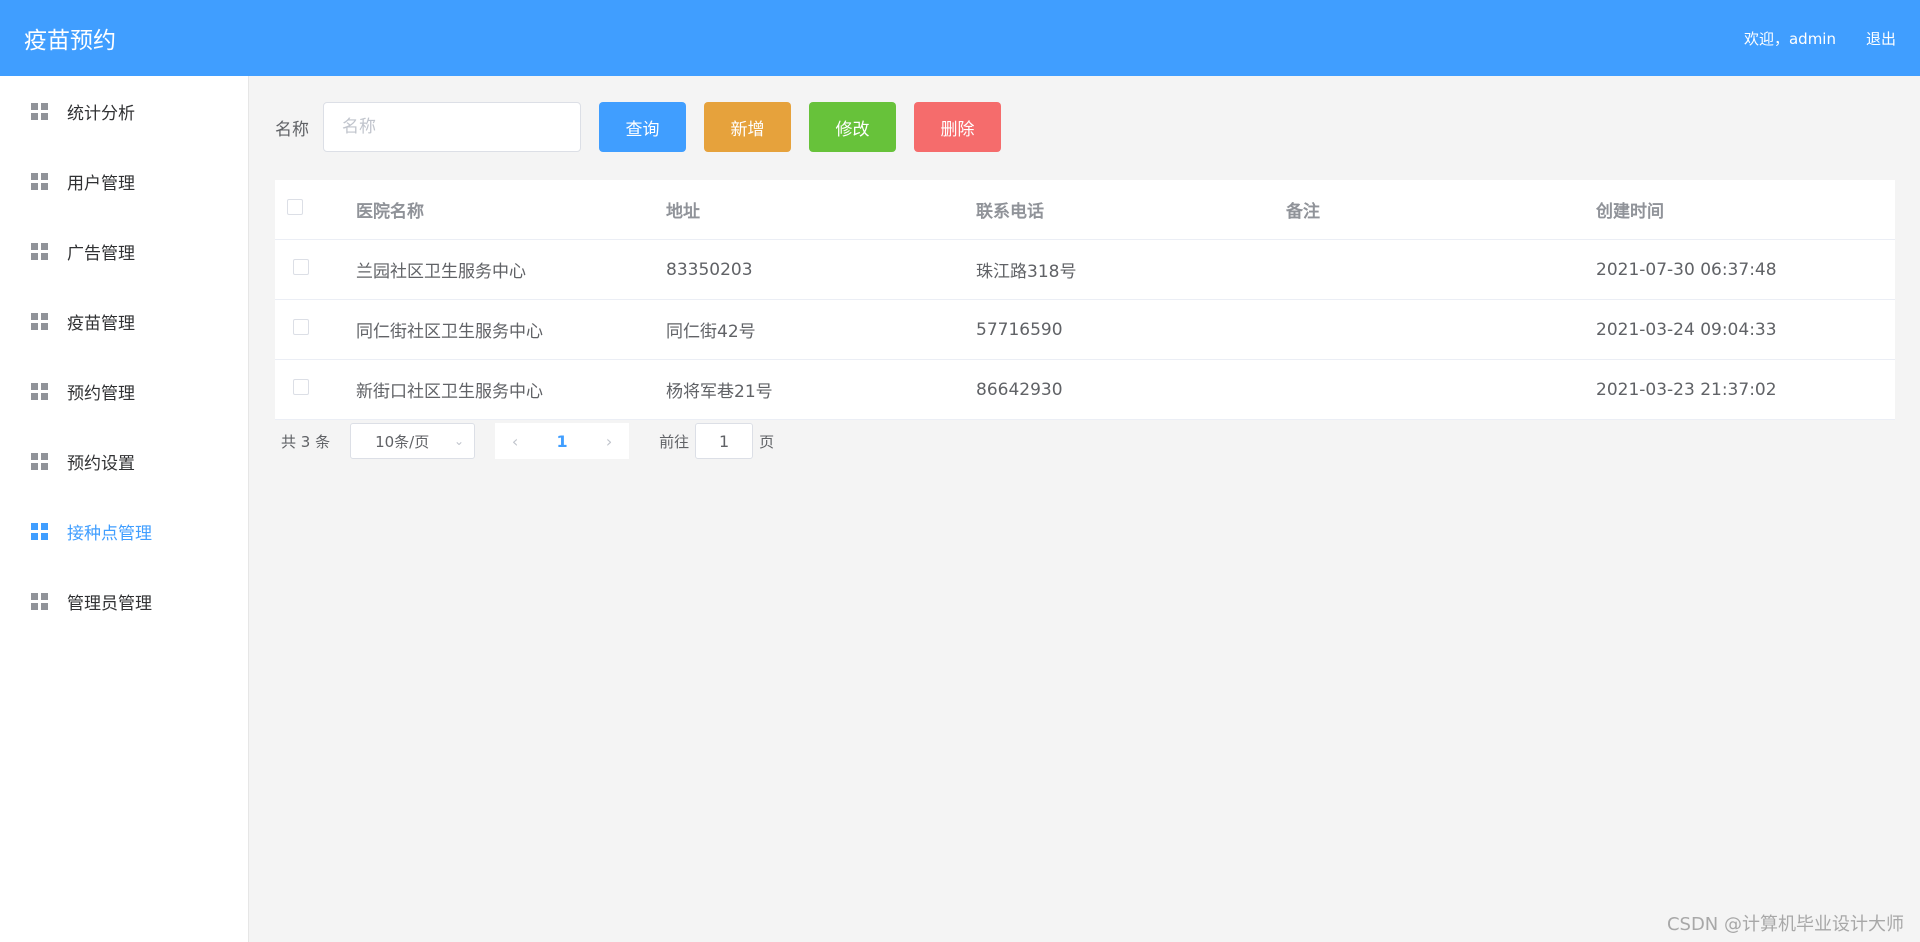  I want to click on table-cell: 83350203, so click(709, 269).